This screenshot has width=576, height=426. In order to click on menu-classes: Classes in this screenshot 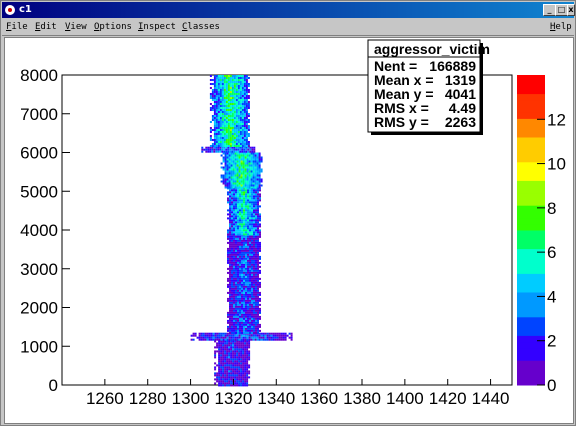, I will do `click(201, 27)`.